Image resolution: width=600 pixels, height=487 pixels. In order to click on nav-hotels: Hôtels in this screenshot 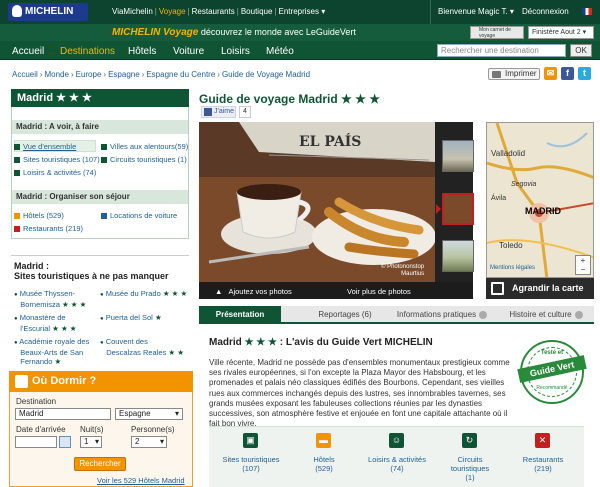, I will do `click(142, 51)`.